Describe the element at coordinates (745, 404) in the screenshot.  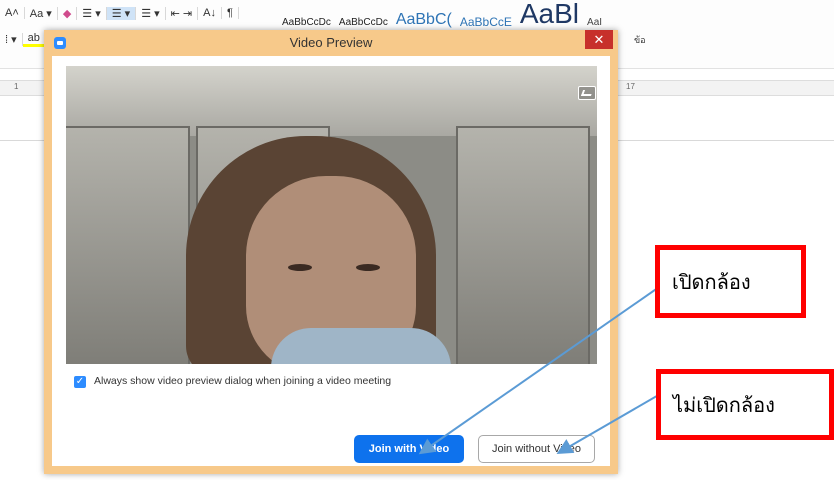
I see `callout-no-camera: ไม่เปิดกล้อง` at that location.